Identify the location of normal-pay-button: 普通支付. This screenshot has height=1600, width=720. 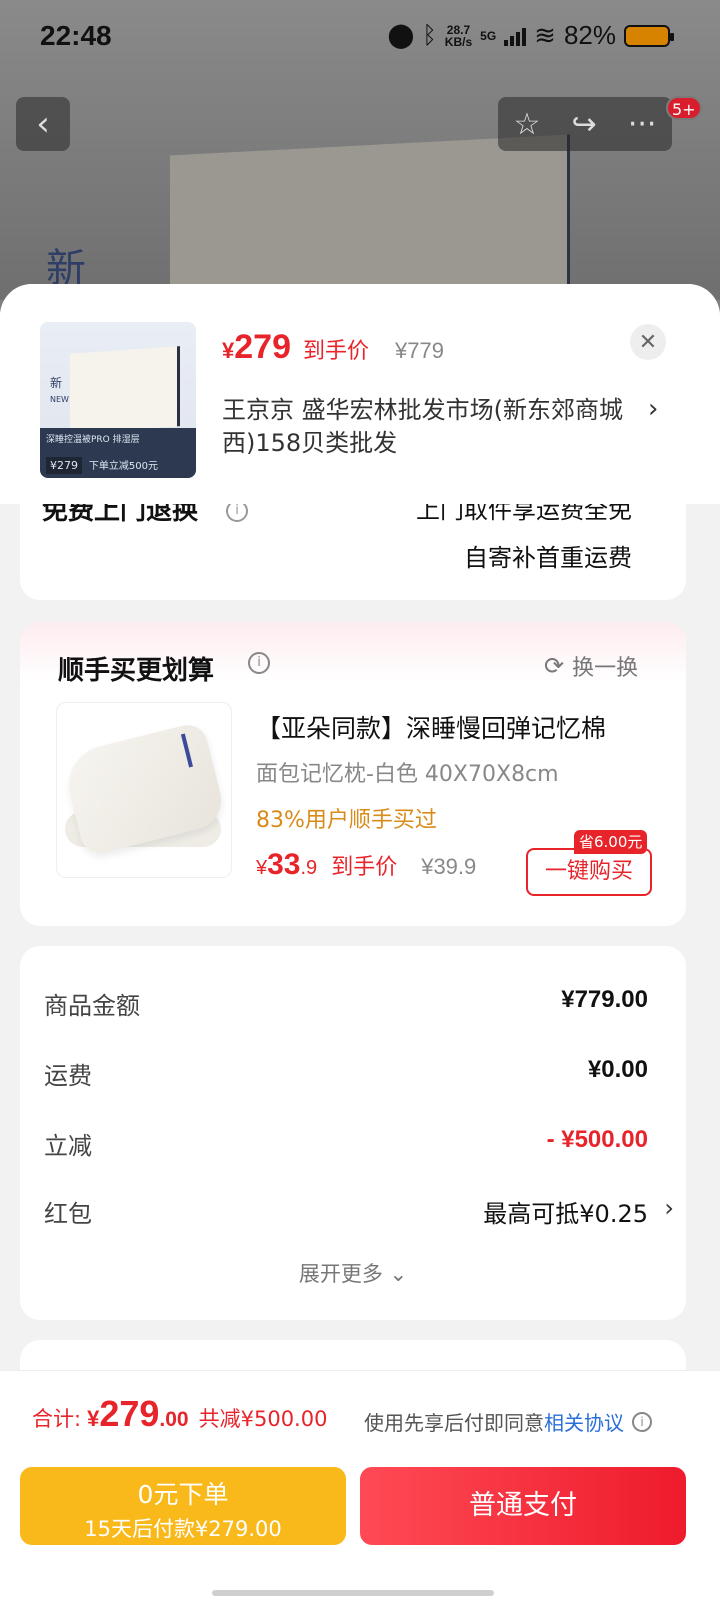
(523, 1506).